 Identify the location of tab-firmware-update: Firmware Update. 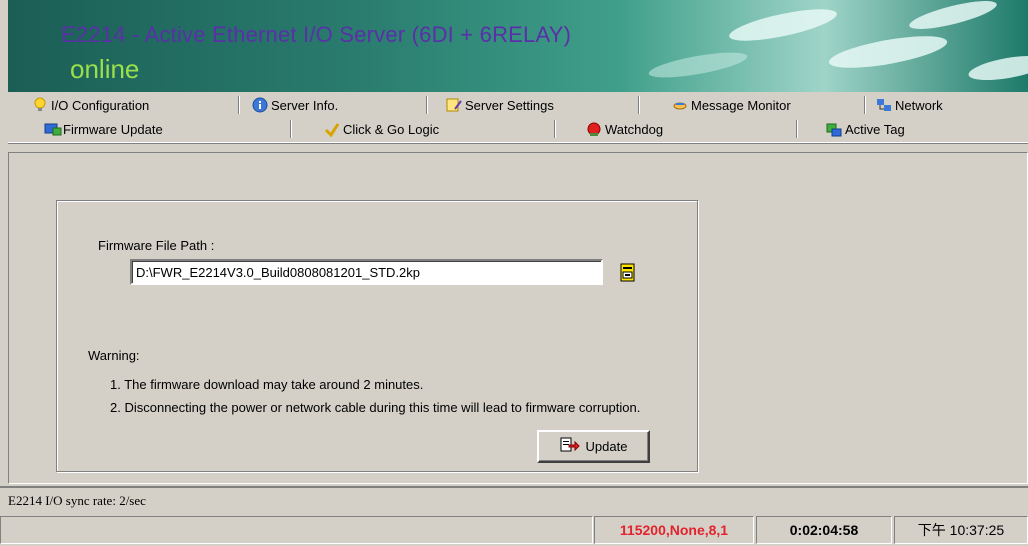
(168, 129).